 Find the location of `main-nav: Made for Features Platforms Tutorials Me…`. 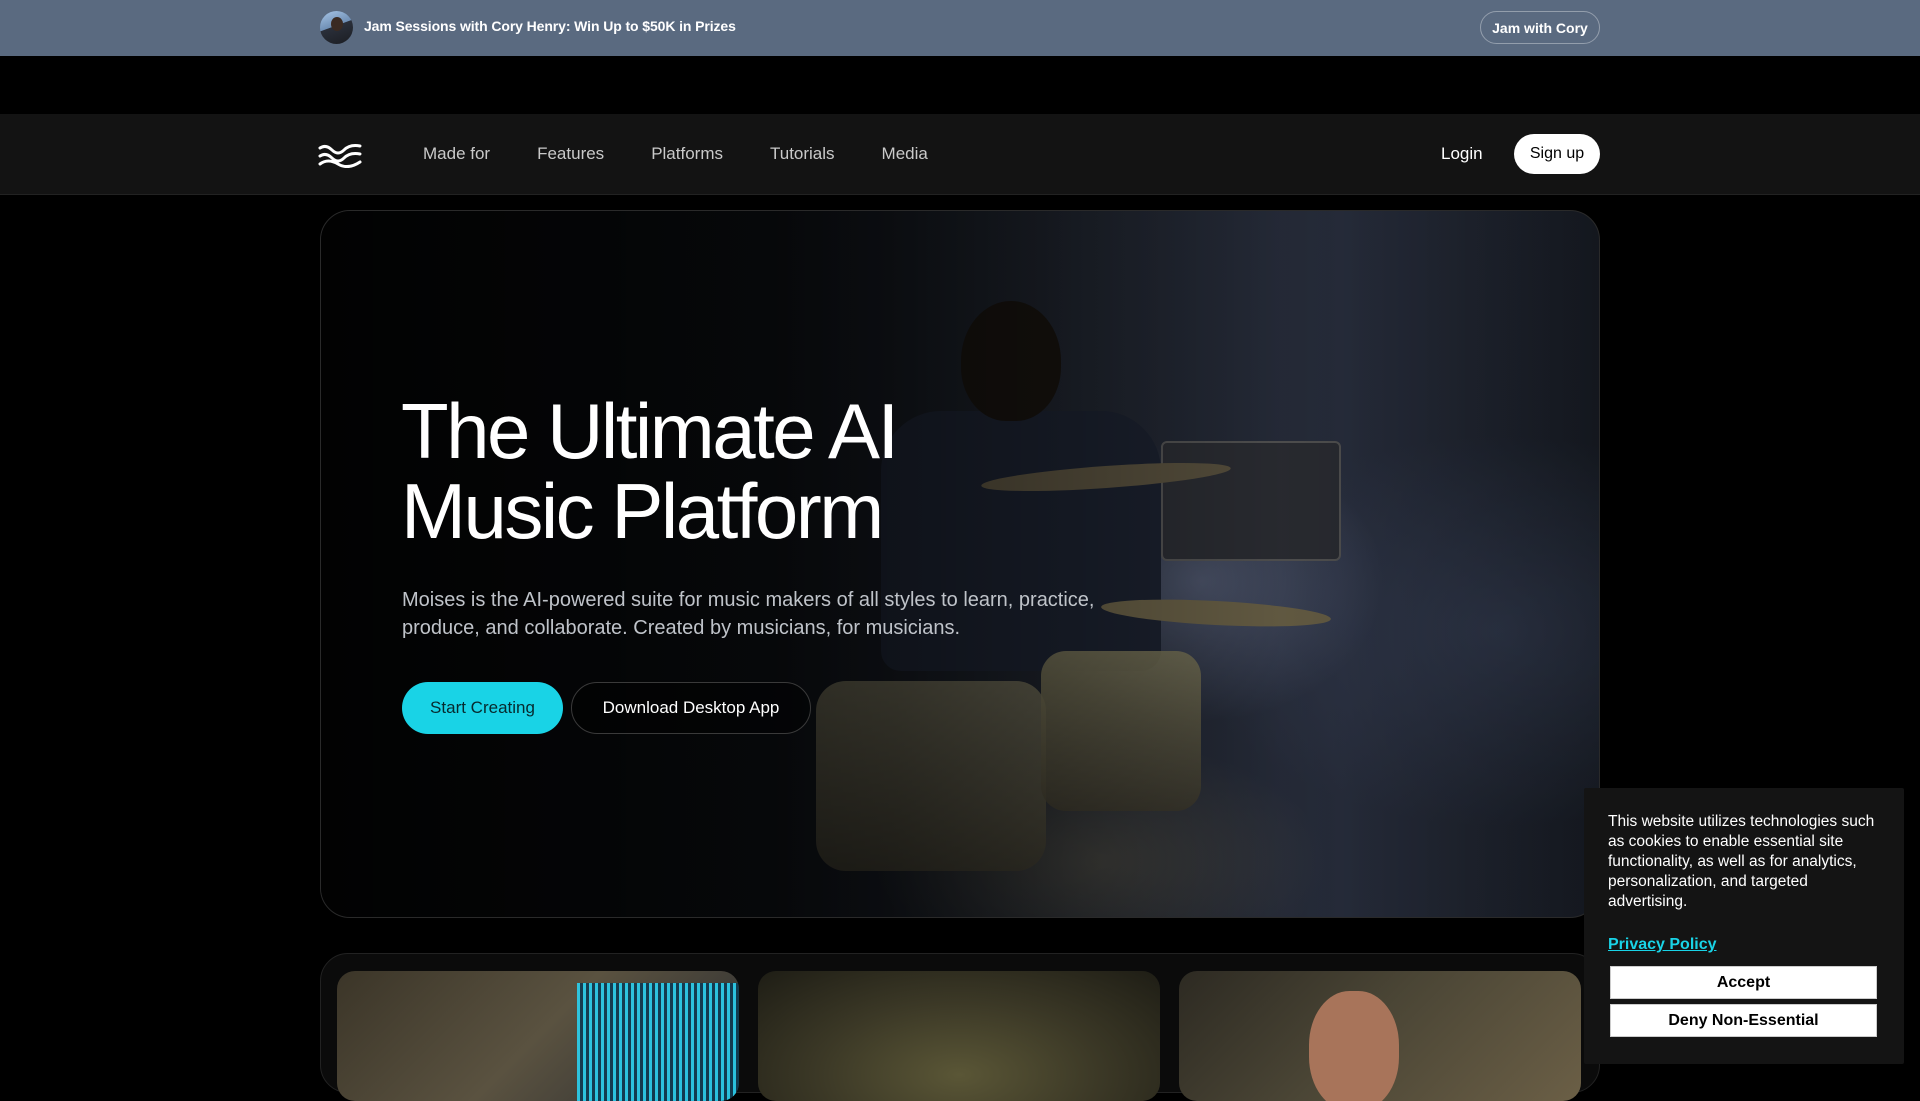

main-nav: Made for Features Platforms Tutorials Me… is located at coordinates (960, 154).